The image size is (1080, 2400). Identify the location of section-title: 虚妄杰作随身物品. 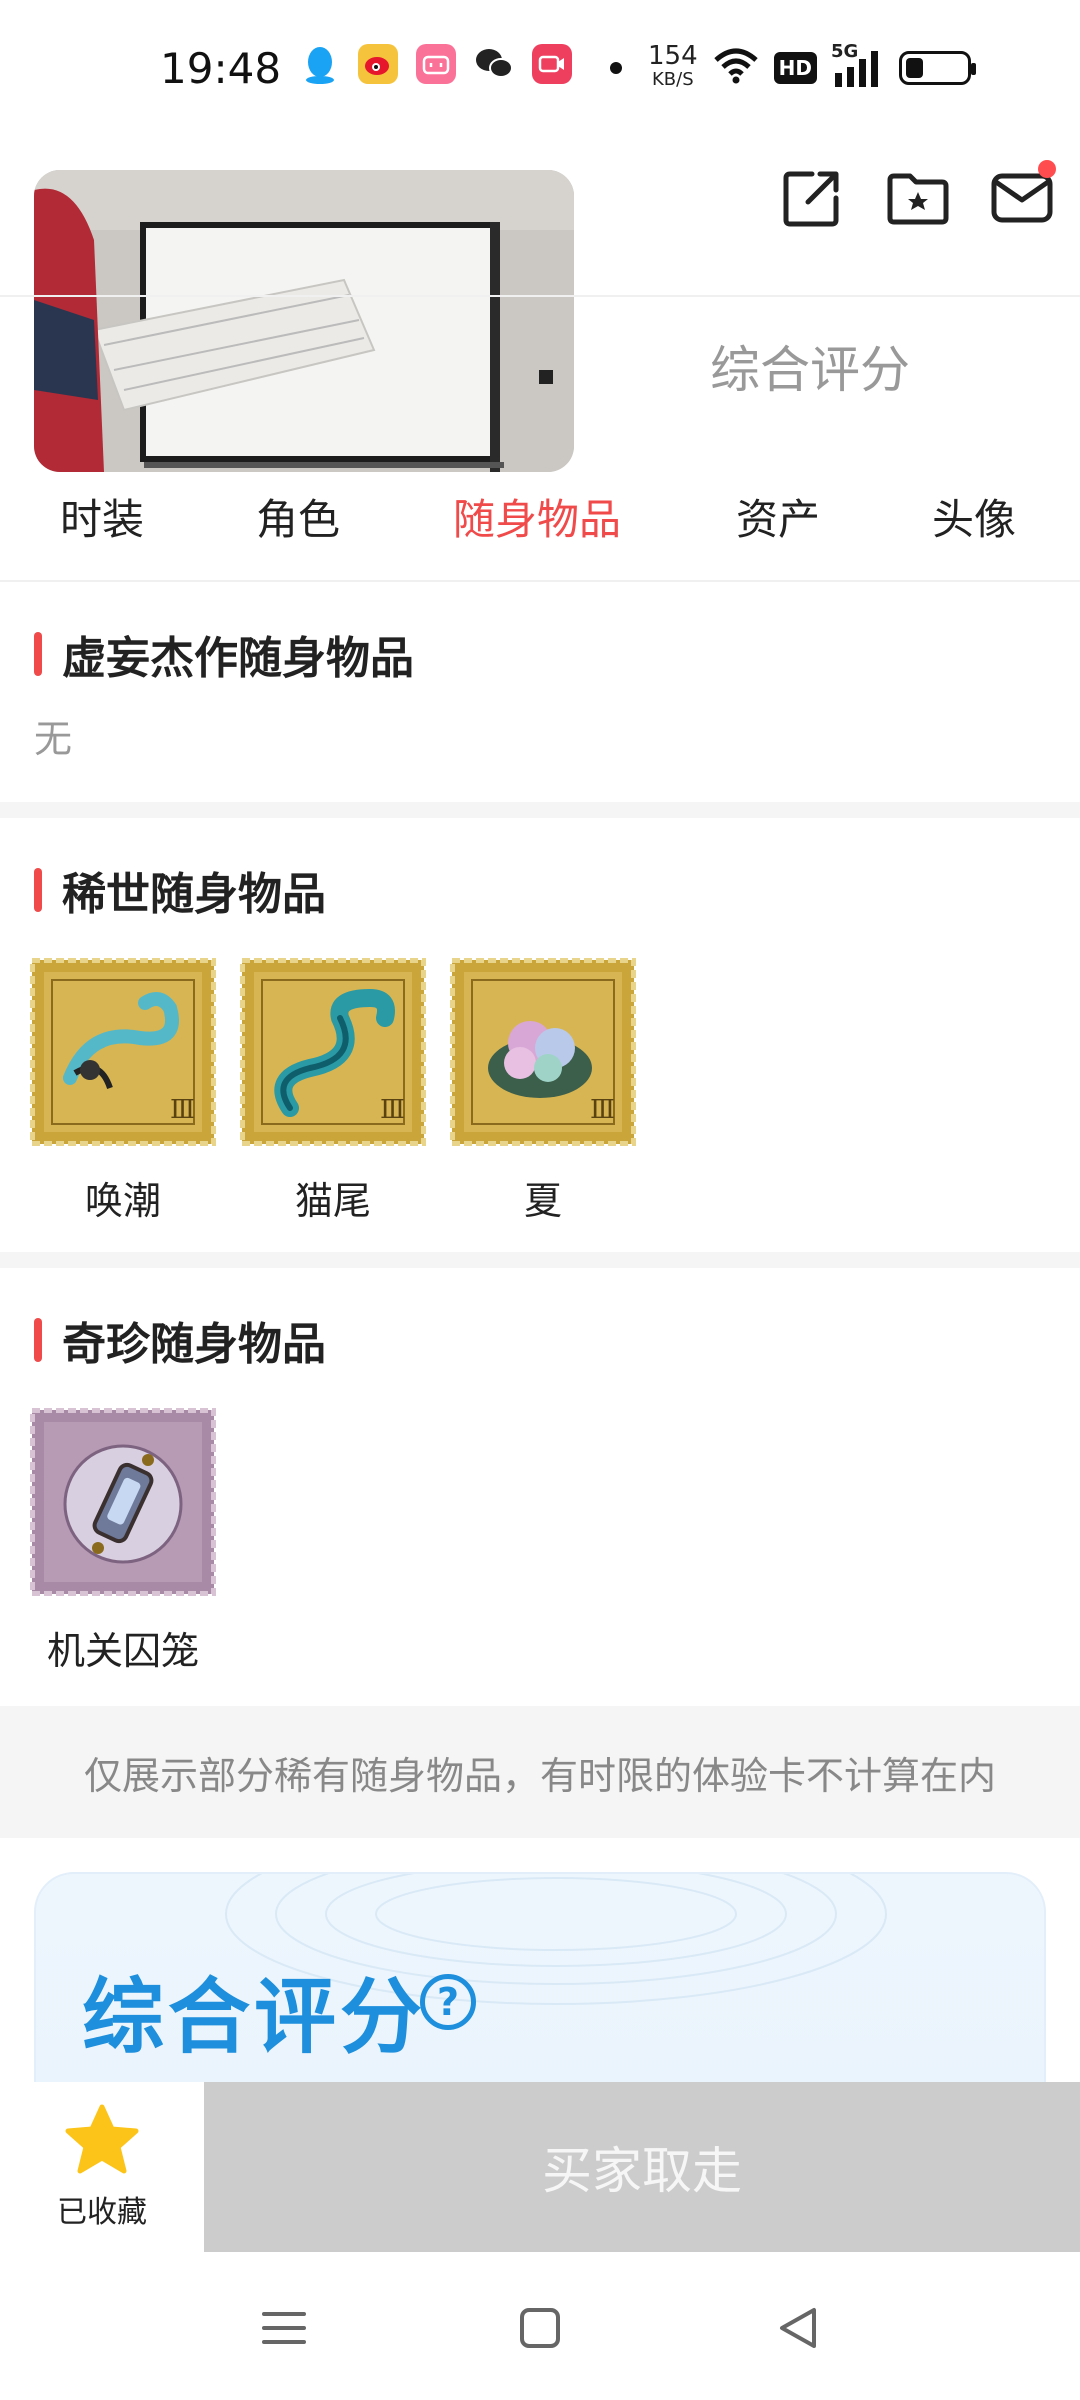
(224, 654).